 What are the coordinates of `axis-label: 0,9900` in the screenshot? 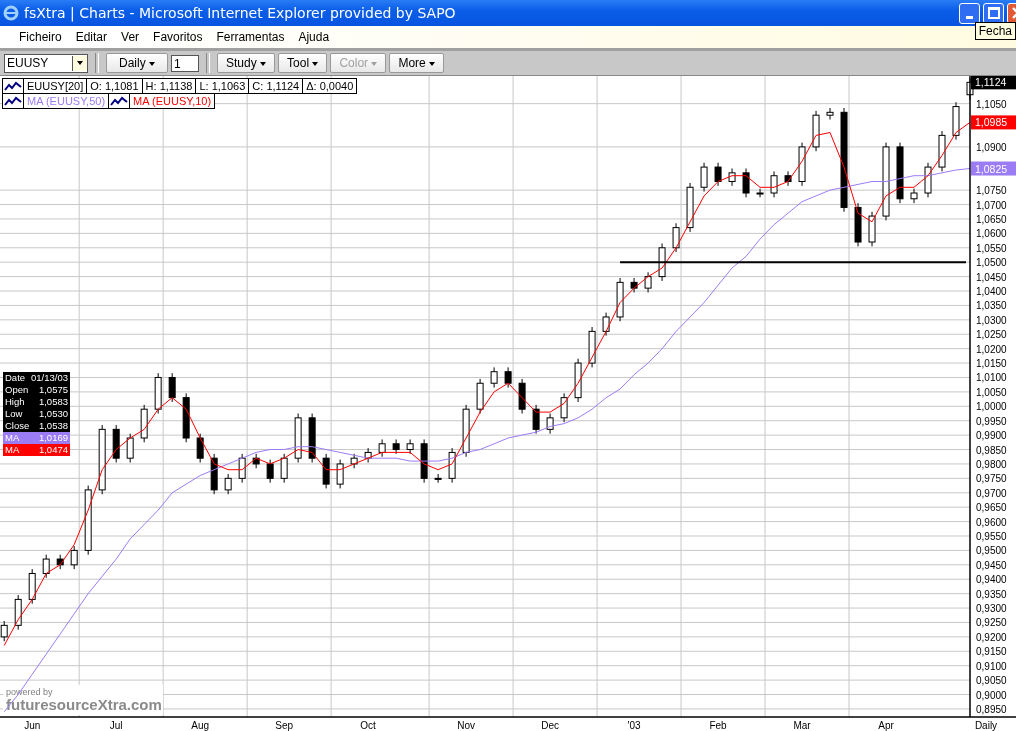 It's located at (991, 436).